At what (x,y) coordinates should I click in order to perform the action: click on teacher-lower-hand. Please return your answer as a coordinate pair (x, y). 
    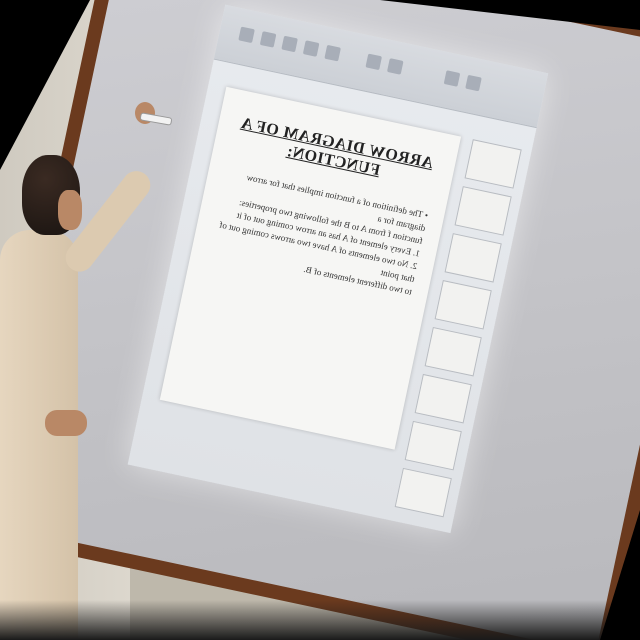
    Looking at the image, I should click on (66, 423).